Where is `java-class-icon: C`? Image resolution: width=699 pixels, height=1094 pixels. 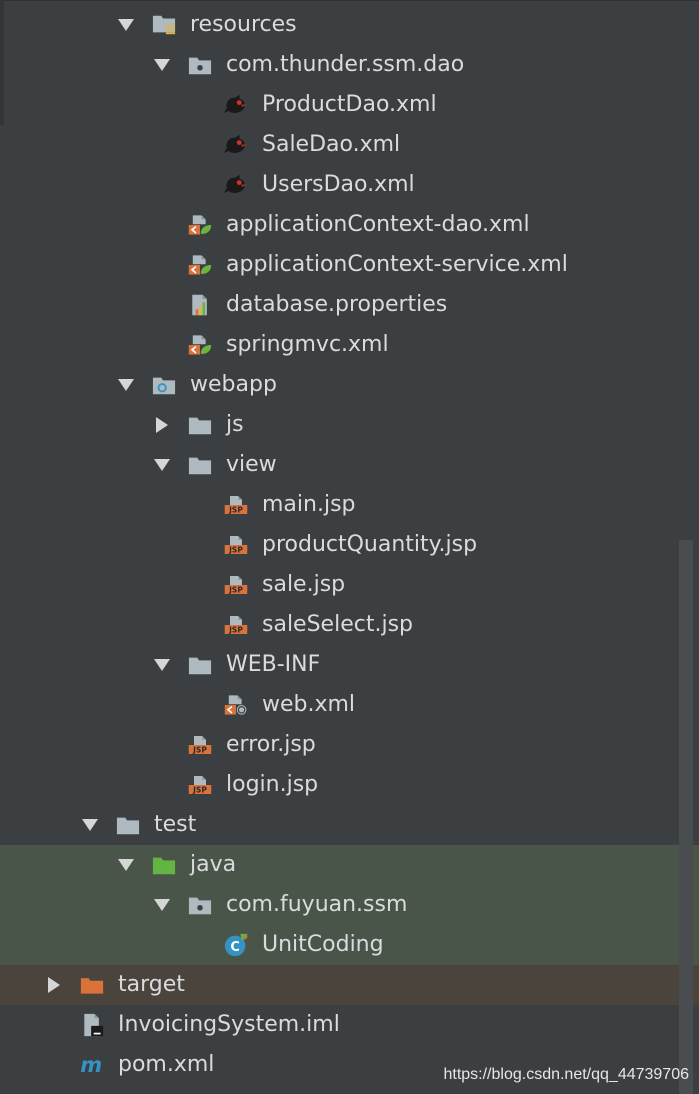 java-class-icon: C is located at coordinates (236, 945).